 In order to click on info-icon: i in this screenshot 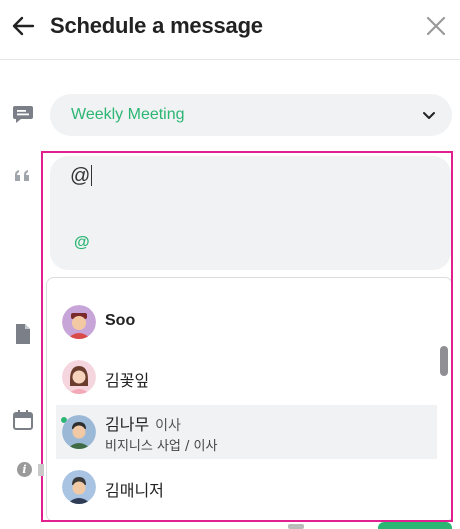, I will do `click(24, 469)`.